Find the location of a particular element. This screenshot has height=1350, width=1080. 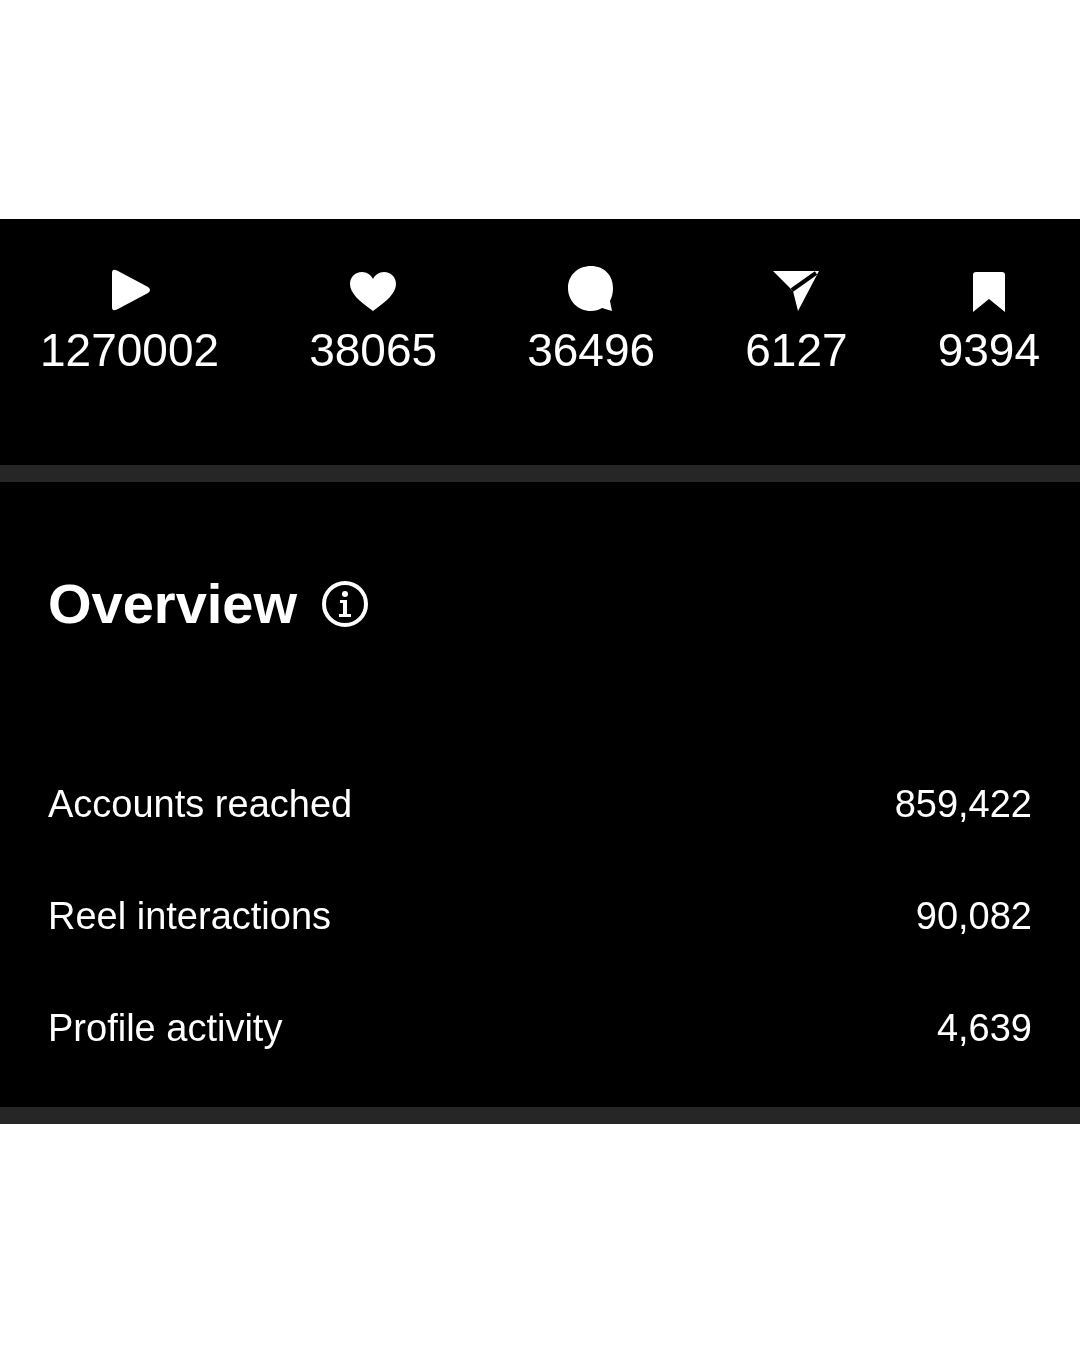

stat-count: 1270002 is located at coordinates (130, 350).